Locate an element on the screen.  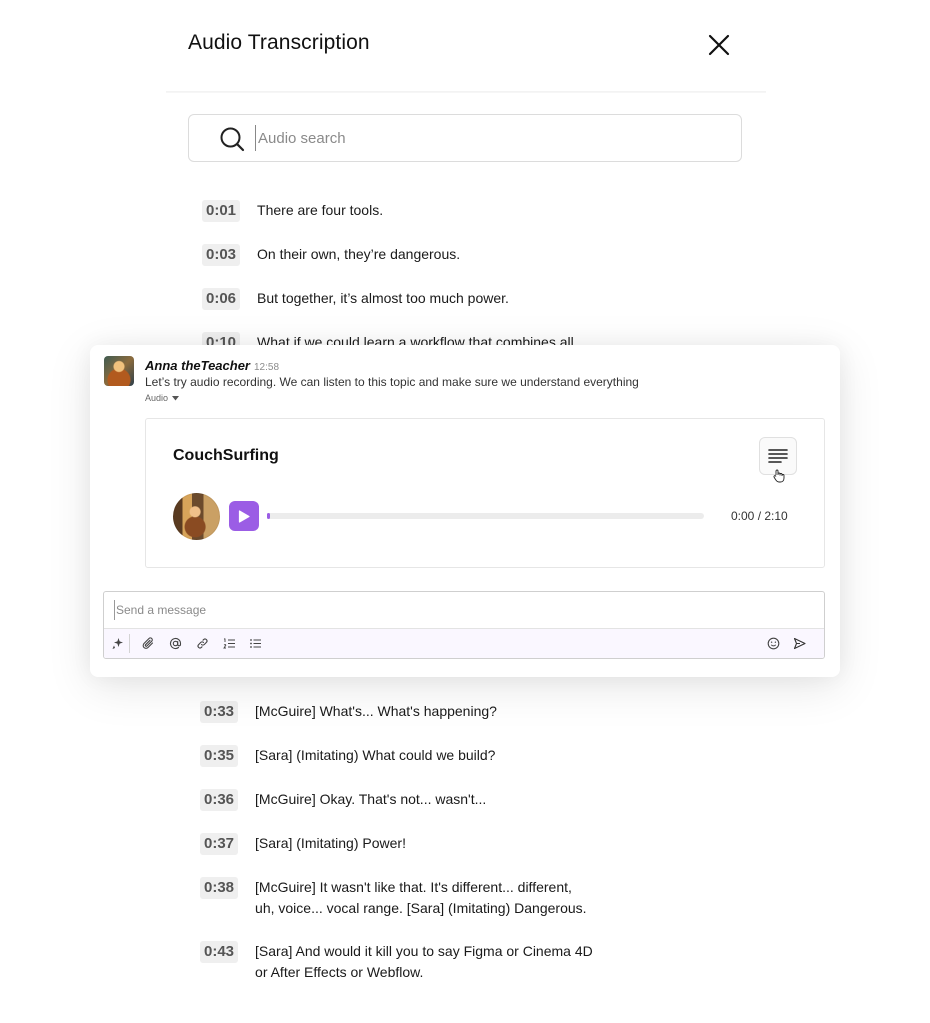
play-icon is located at coordinates (244, 516).